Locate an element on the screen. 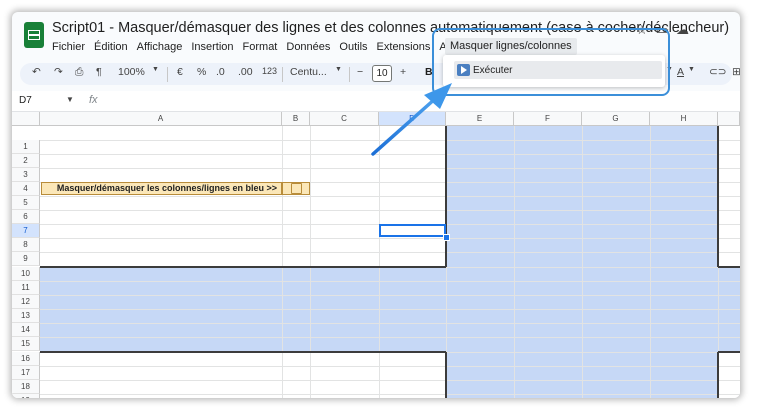  callout-arrow is located at coordinates (411, 119).